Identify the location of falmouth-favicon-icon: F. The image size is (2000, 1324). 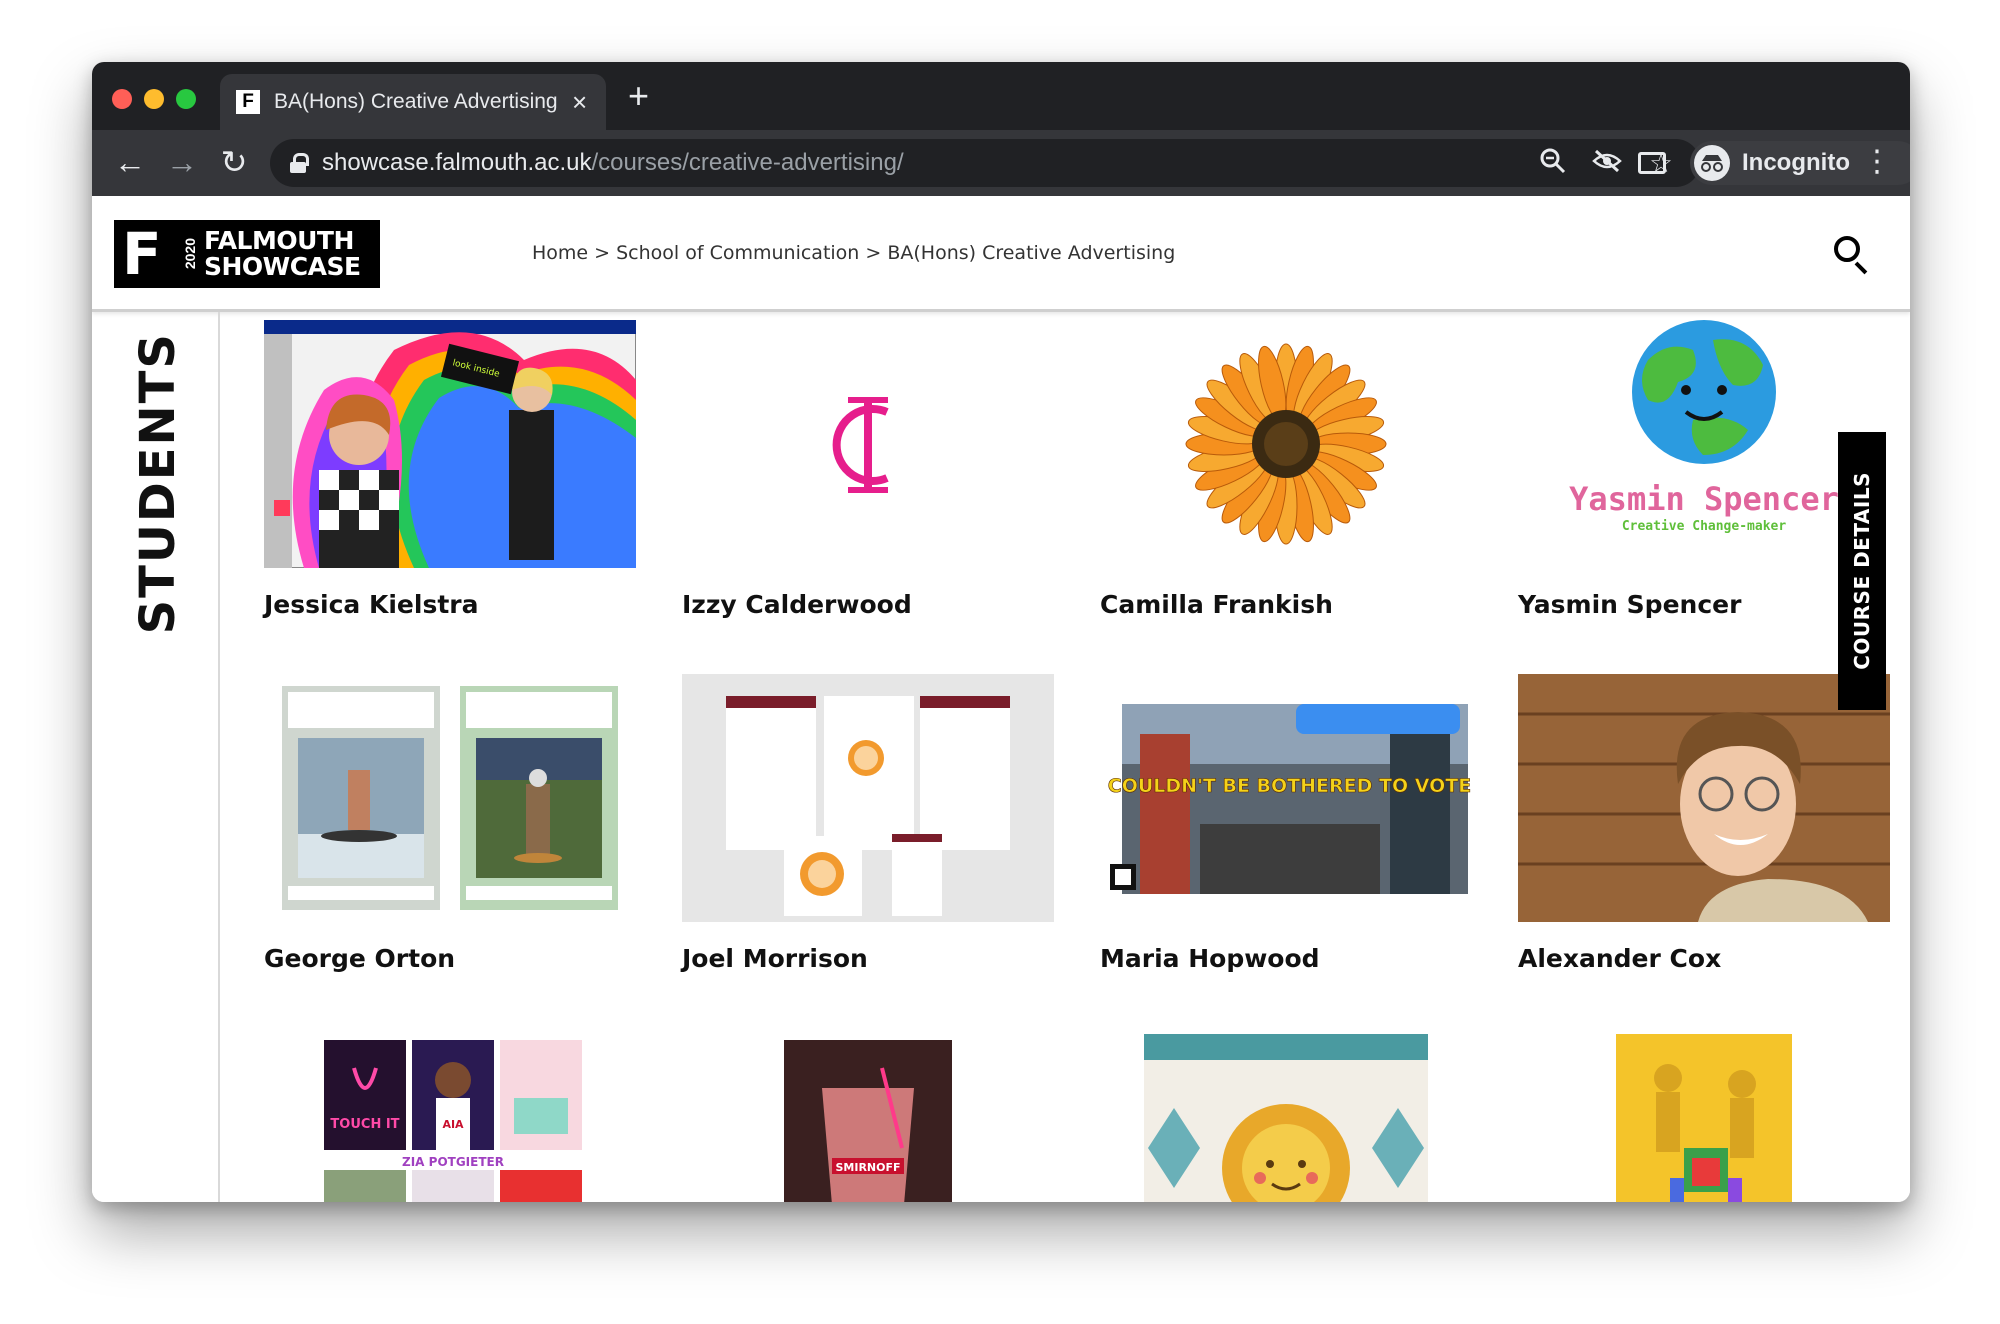
(248, 102).